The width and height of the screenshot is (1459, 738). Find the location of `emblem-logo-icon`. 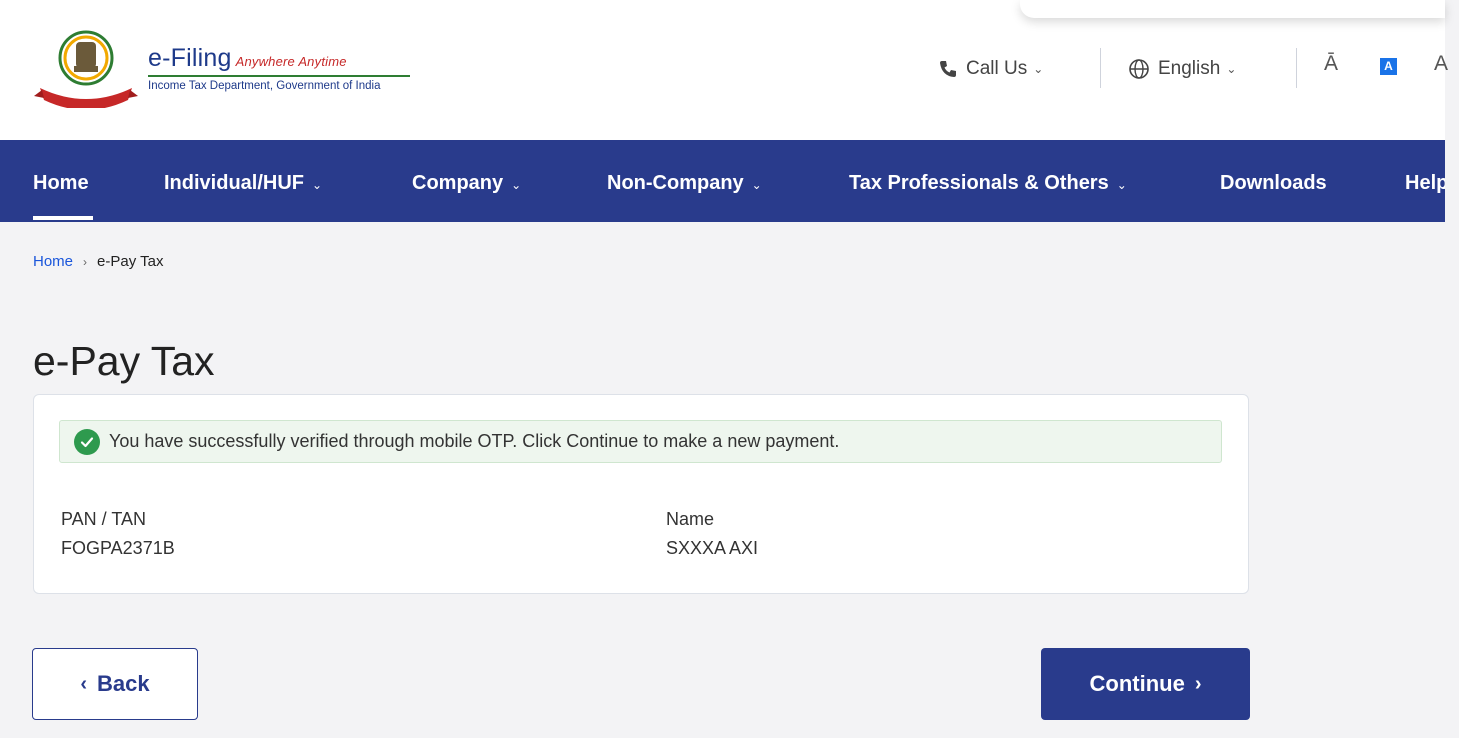

emblem-logo-icon is located at coordinates (86, 69).